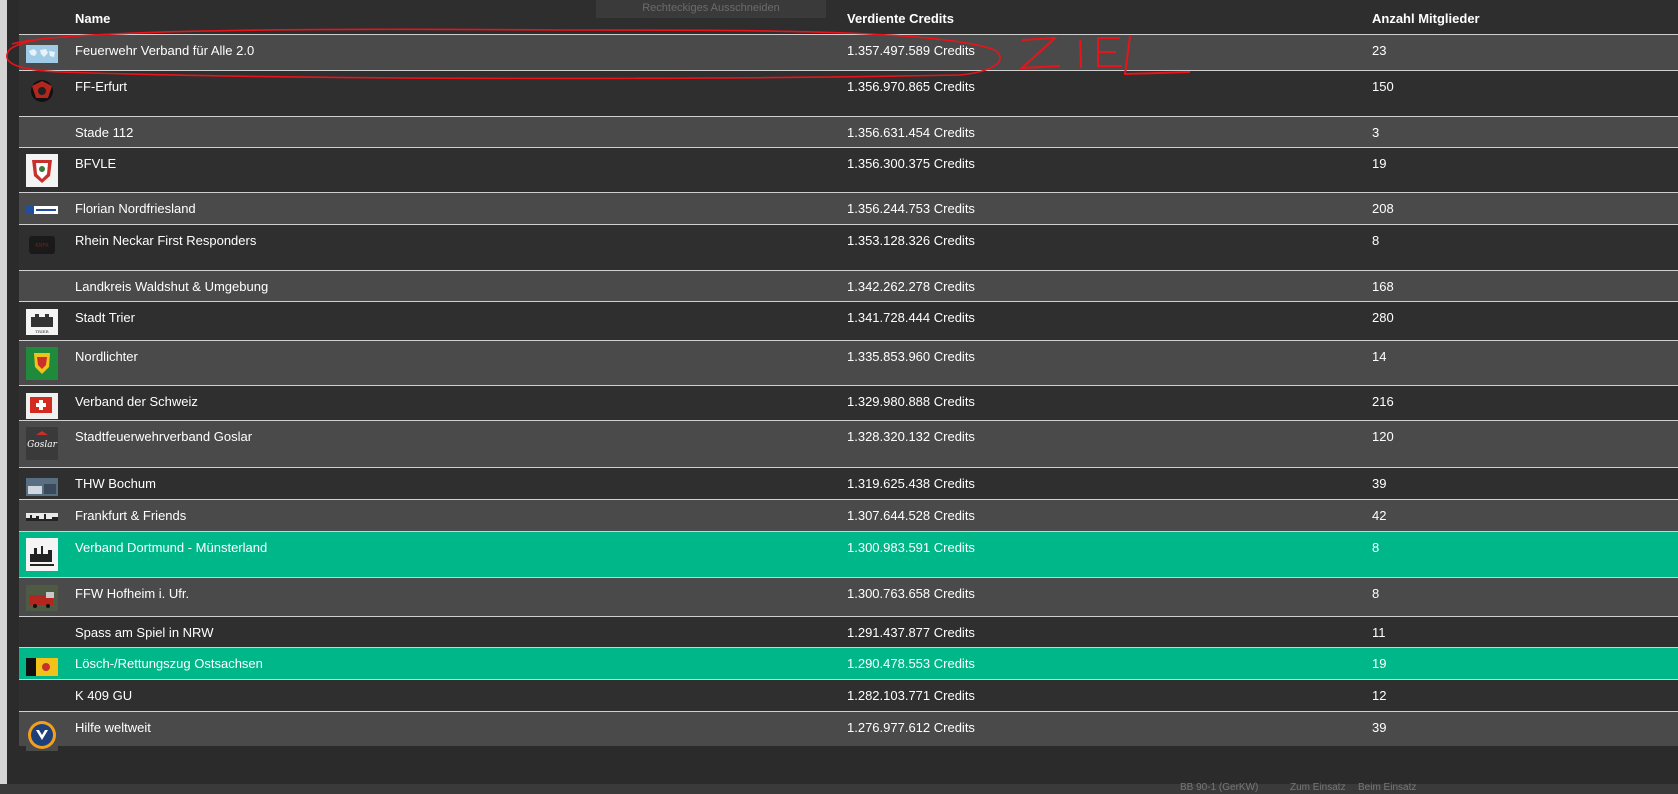 Image resolution: width=1678 pixels, height=794 pixels. Describe the element at coordinates (848, 132) in the screenshot. I see `table-row: Stade 112 1.356.631.454 Credits 3` at that location.